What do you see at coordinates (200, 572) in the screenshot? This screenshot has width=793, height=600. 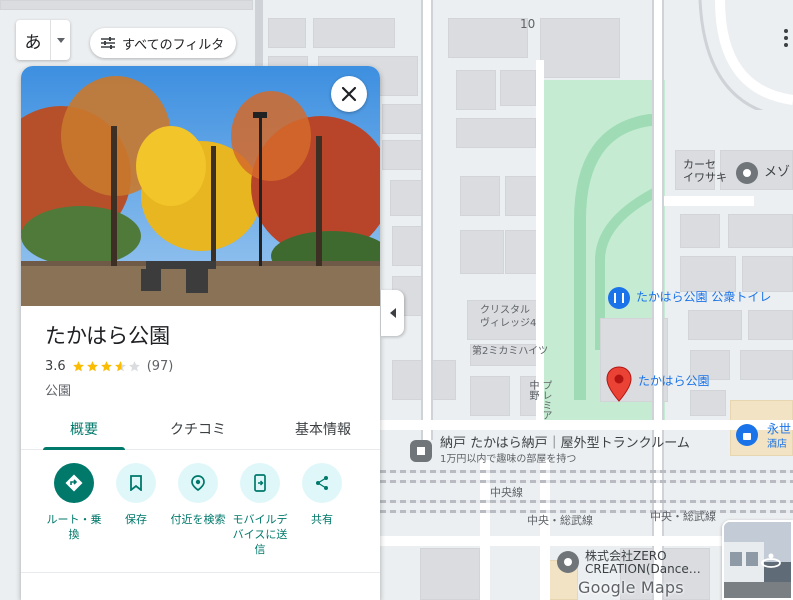 I see `divider` at bounding box center [200, 572].